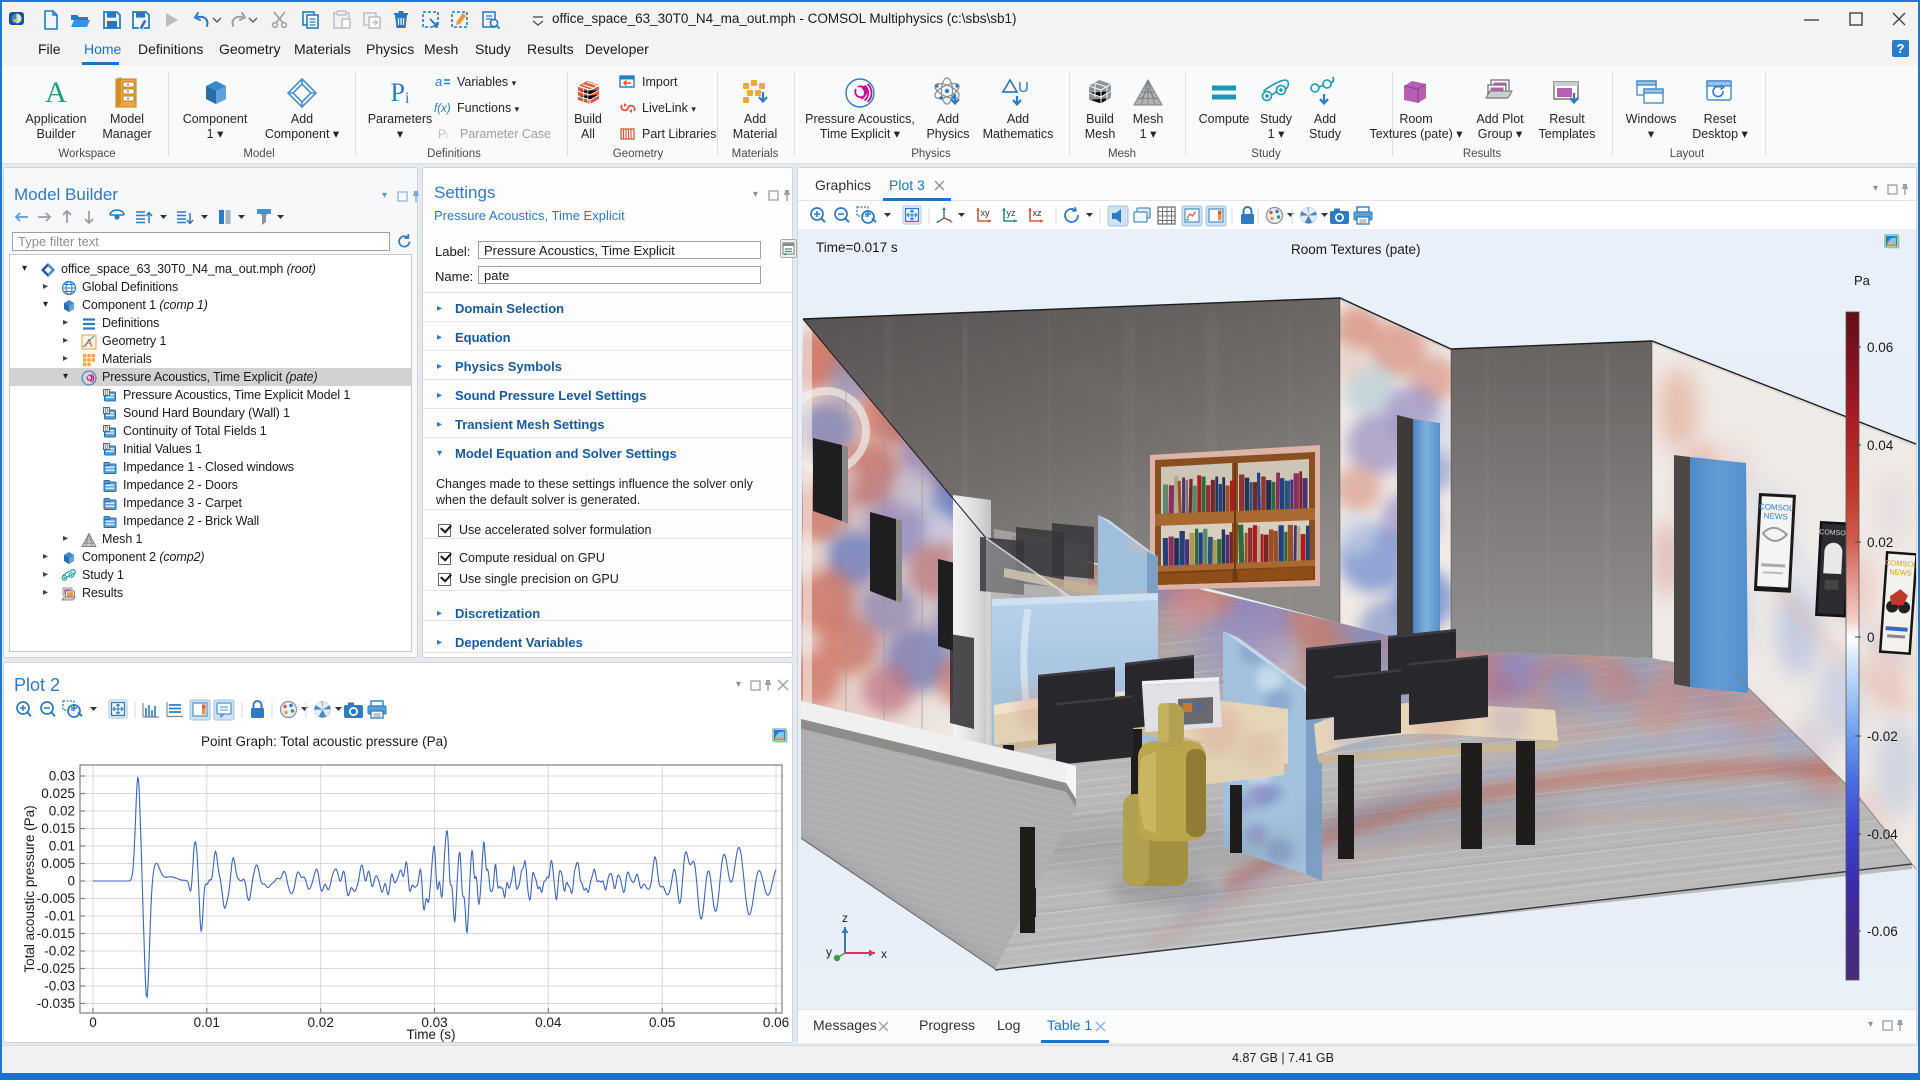 The image size is (1920, 1080). I want to click on svg-text: -0.03, so click(59, 986).